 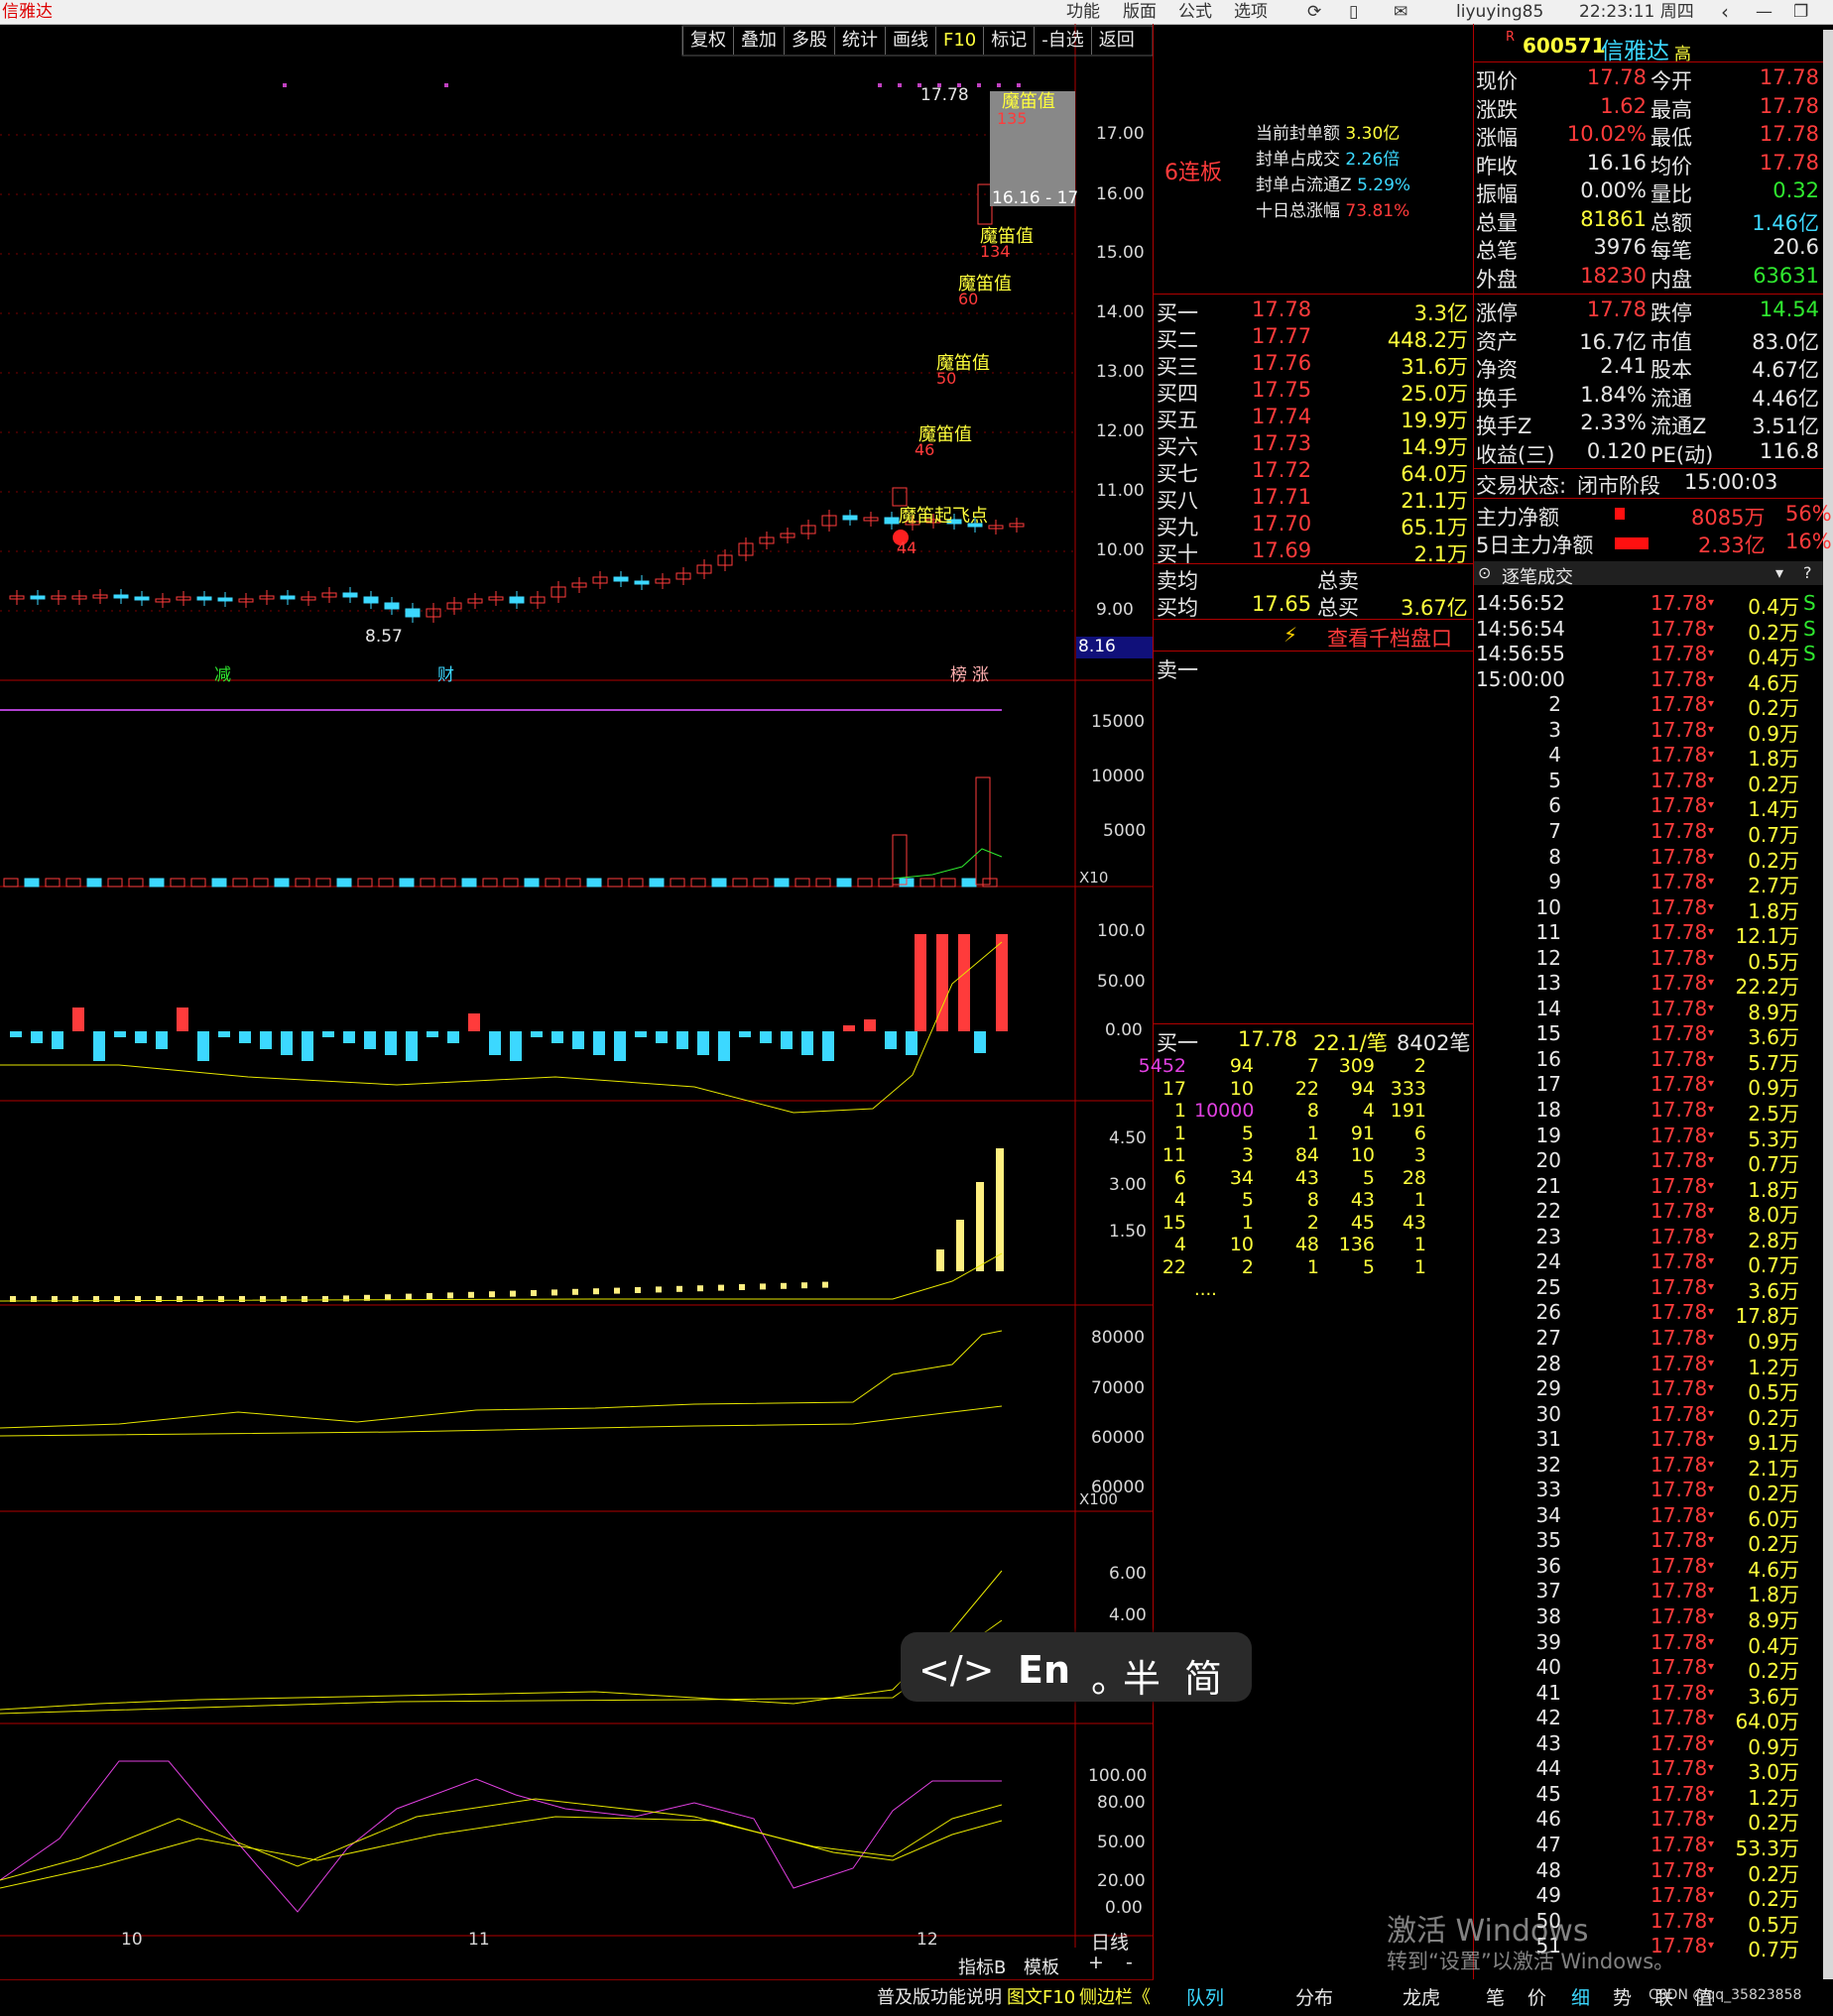 What do you see at coordinates (1495, 1996) in the screenshot?
I see `tab-bi: 笔` at bounding box center [1495, 1996].